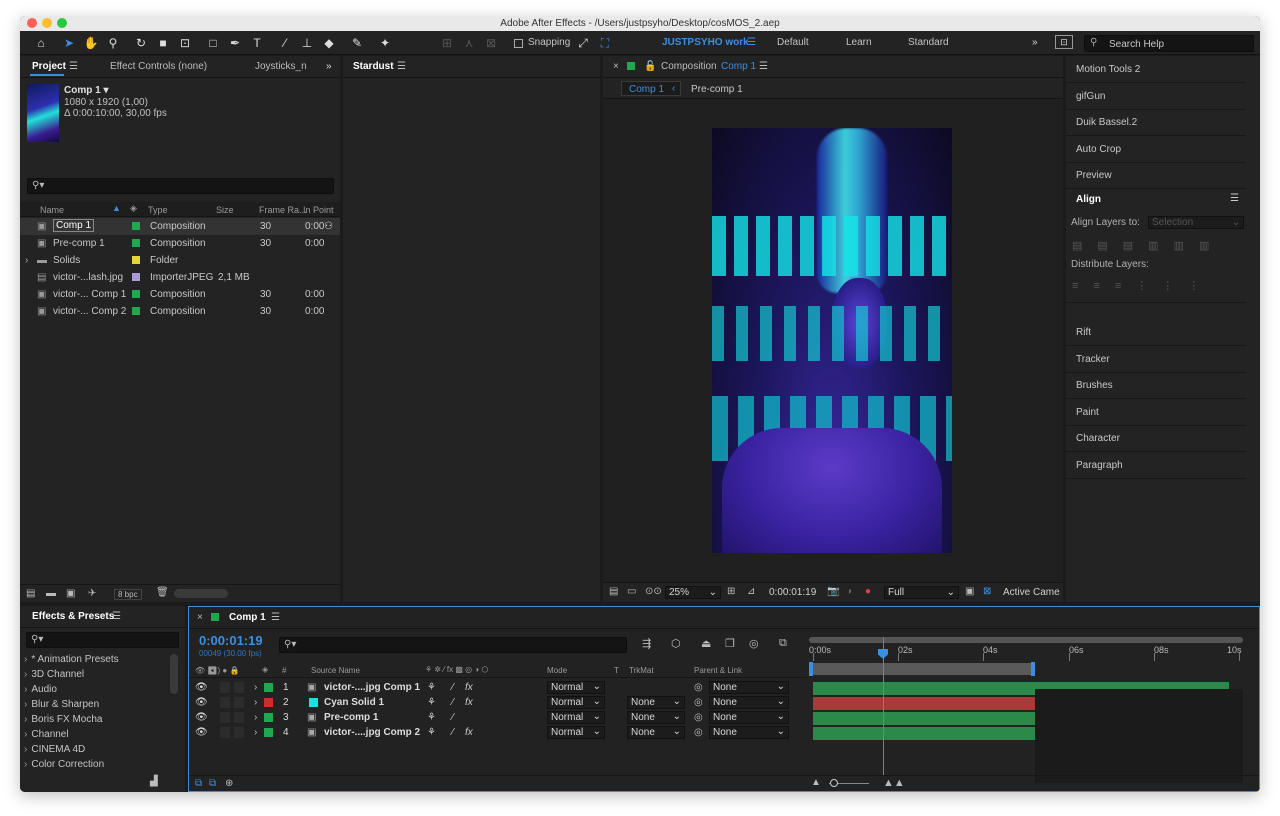 The height and width of the screenshot is (816, 1280). Describe the element at coordinates (613, 591) in the screenshot. I see `always-preview-icon: ▤` at that location.